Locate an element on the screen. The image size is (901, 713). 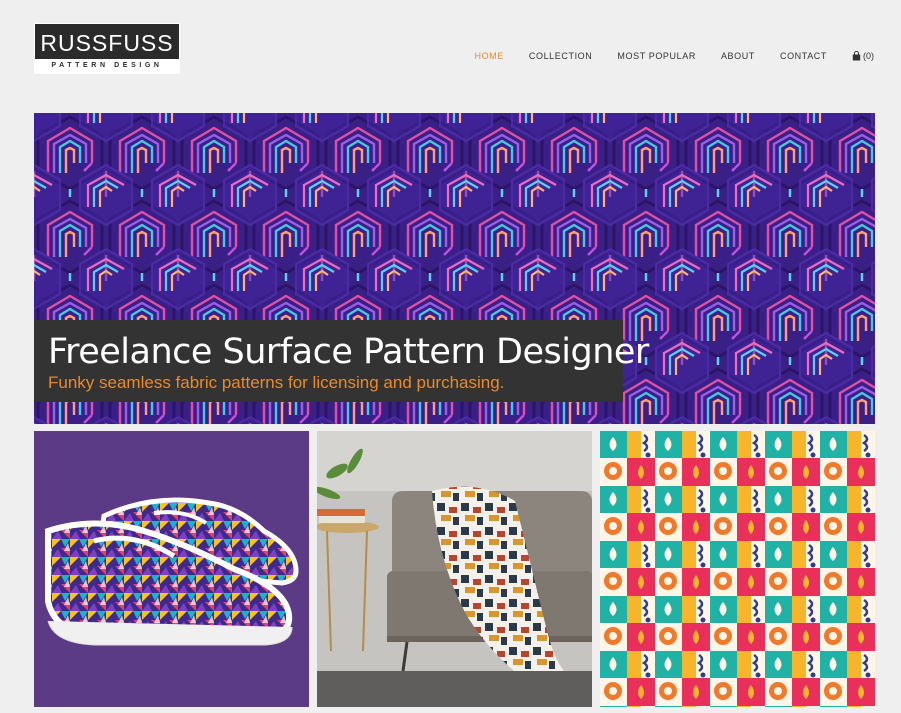
product-tile-sneakers is located at coordinates (171, 569).